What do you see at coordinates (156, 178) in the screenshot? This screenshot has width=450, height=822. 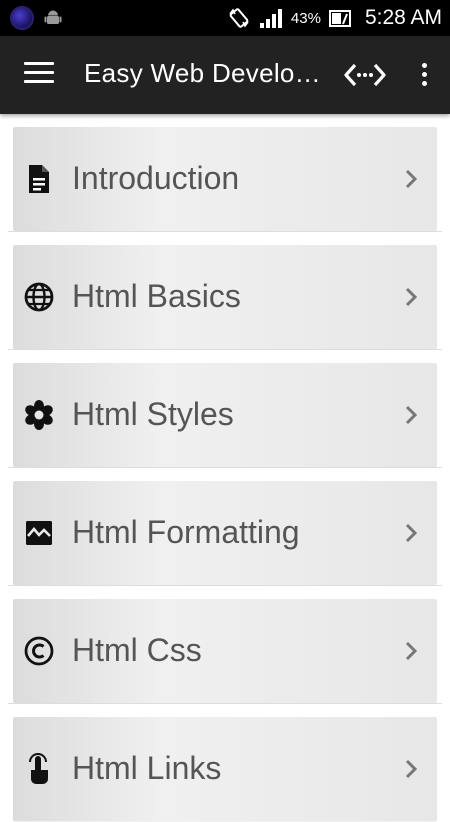 I see `list-item-label: Introduction` at bounding box center [156, 178].